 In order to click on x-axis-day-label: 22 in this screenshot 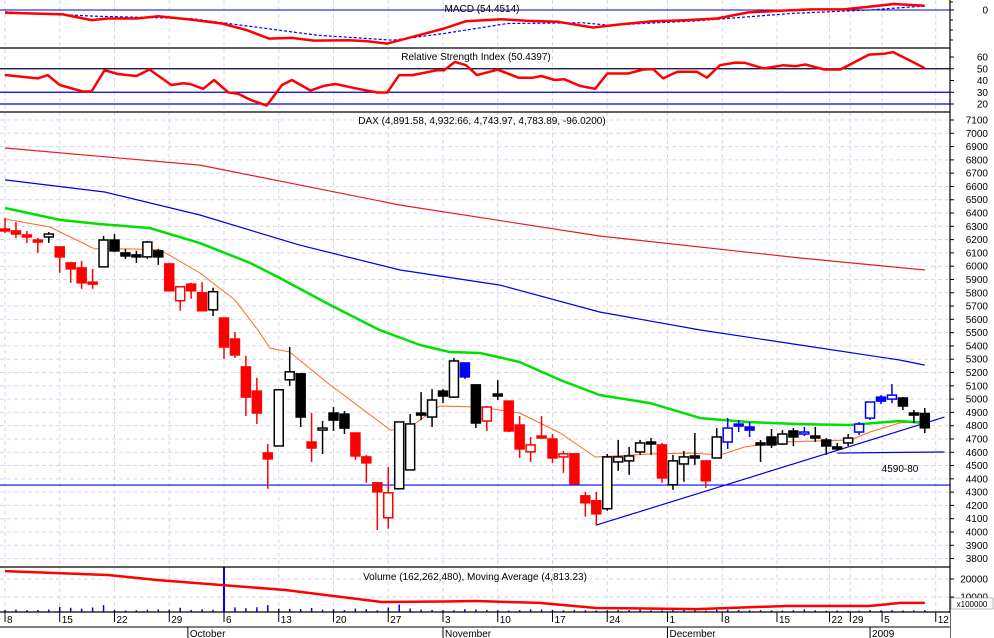, I will do `click(123, 620)`.